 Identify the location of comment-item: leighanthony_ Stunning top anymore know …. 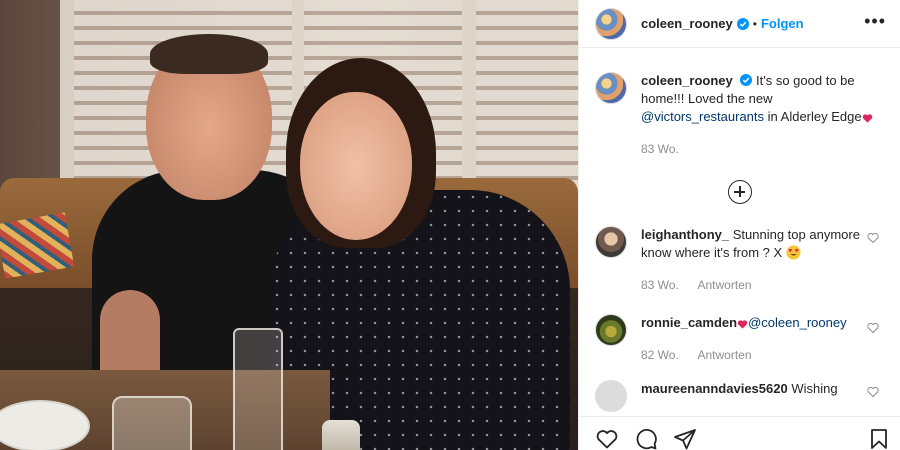
(739, 260).